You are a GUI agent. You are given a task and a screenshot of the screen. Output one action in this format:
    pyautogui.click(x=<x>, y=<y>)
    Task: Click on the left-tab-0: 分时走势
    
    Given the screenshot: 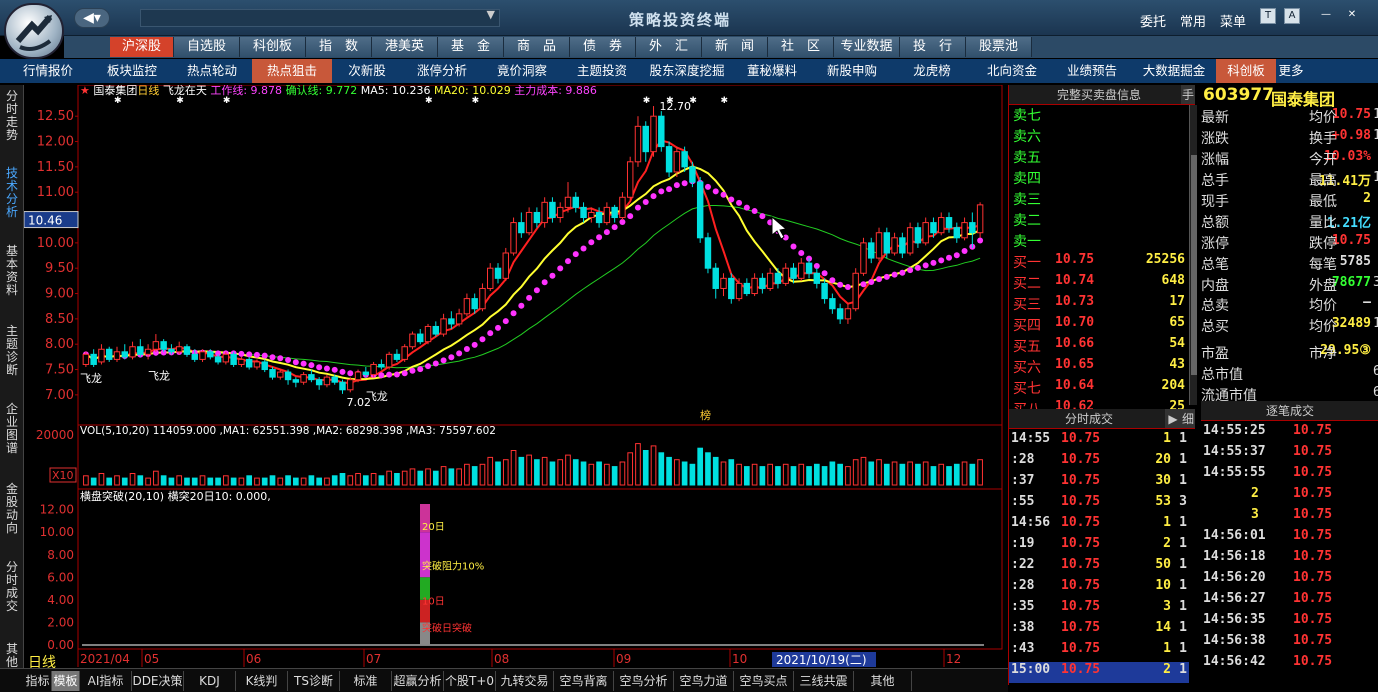 What is the action you would take?
    pyautogui.click(x=12, y=116)
    